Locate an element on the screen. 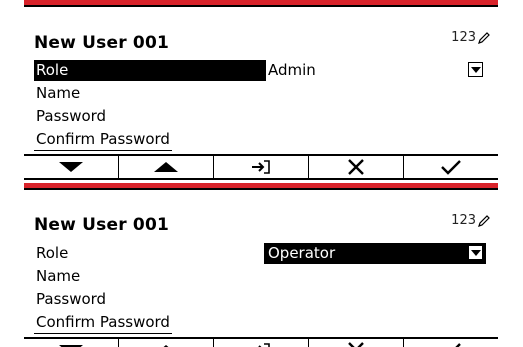  arrow-down-icon is located at coordinates (71, 167).